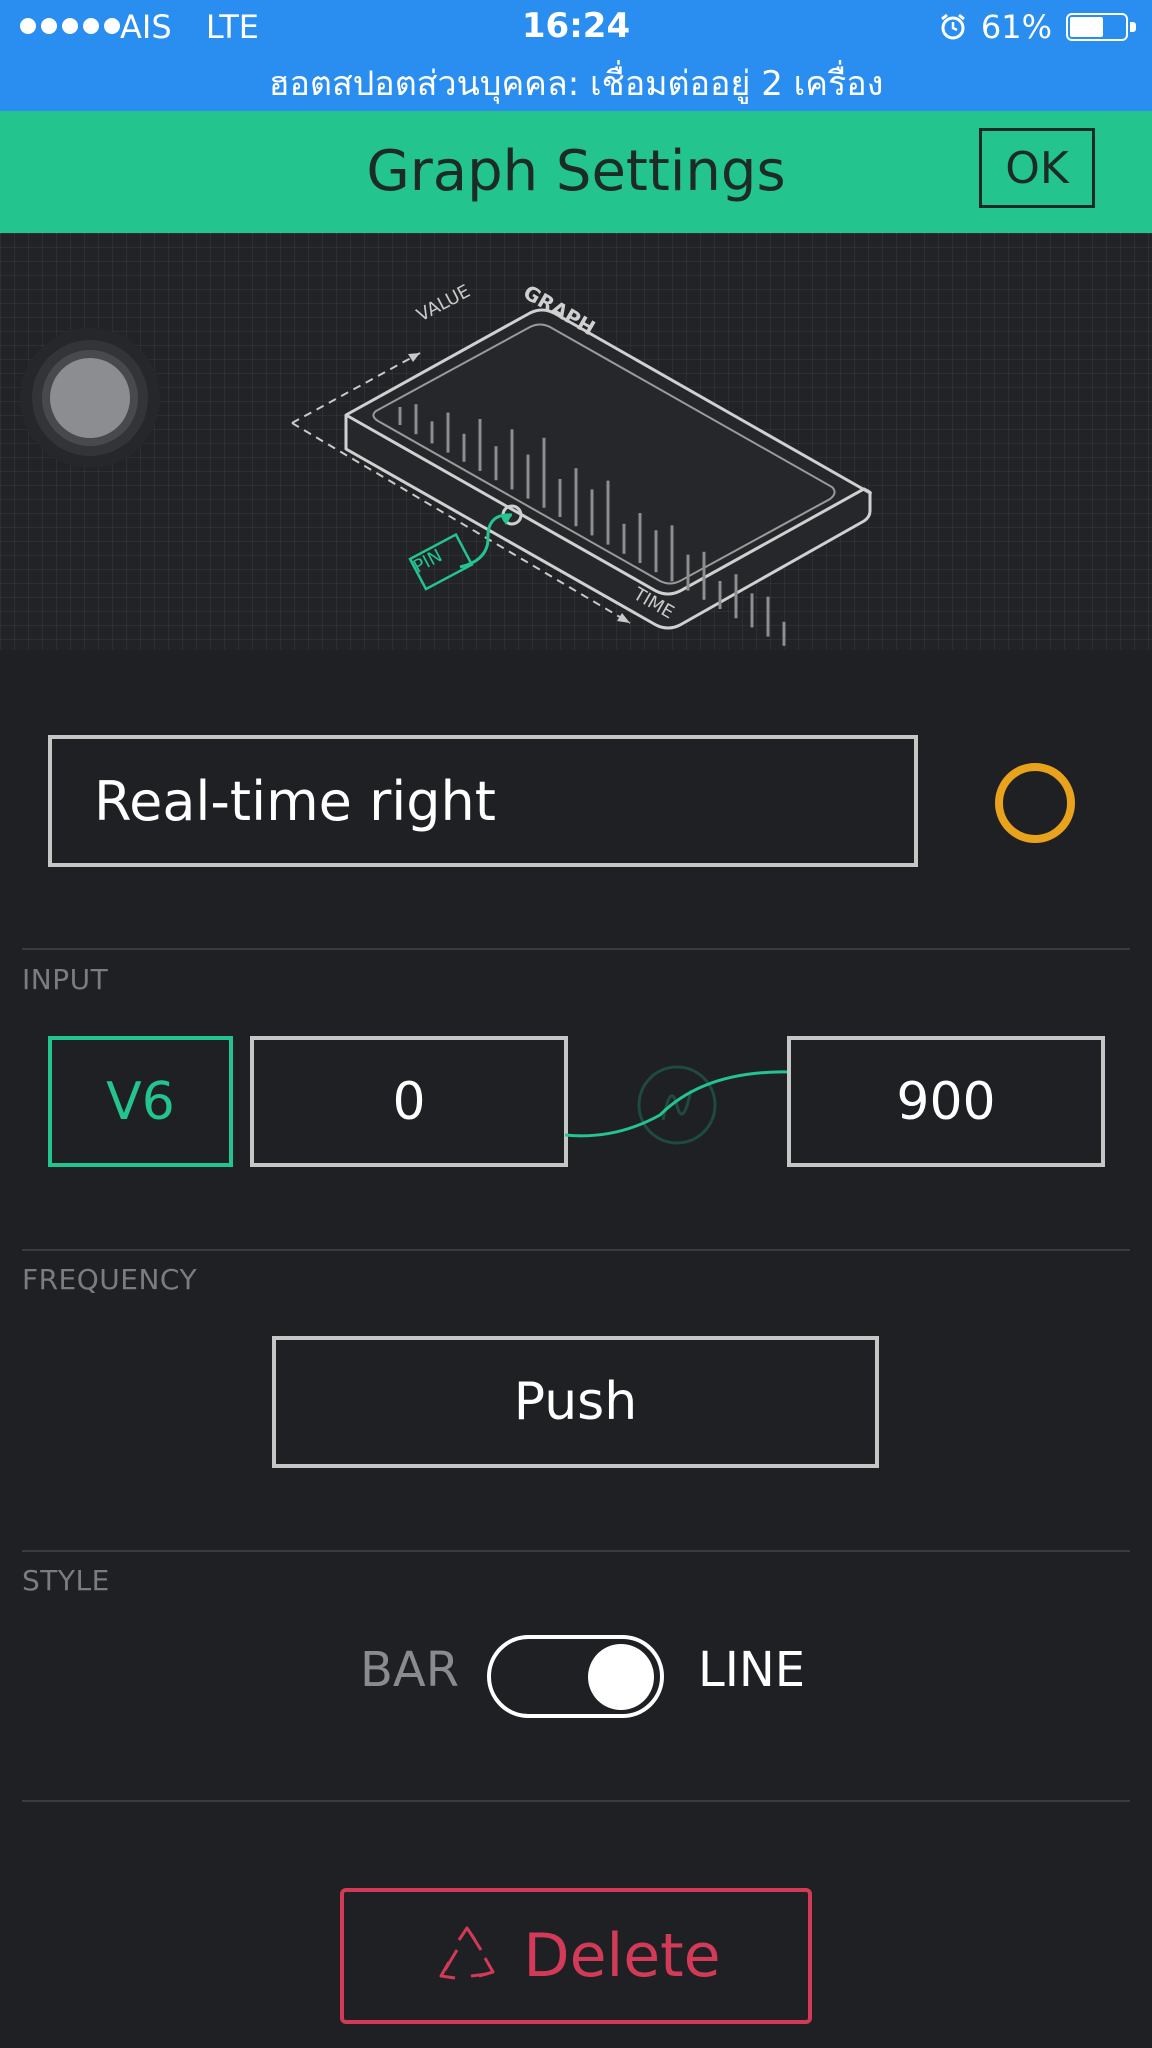 Image resolution: width=1152 pixels, height=2048 pixels. What do you see at coordinates (1016, 27) in the screenshot?
I see `battery-percent: 61%` at bounding box center [1016, 27].